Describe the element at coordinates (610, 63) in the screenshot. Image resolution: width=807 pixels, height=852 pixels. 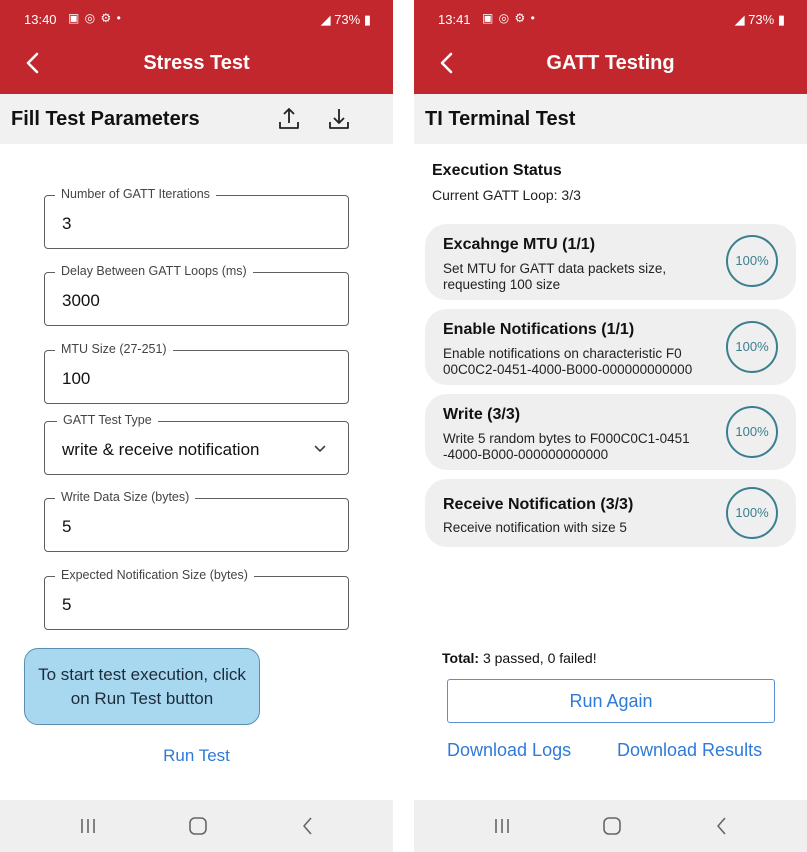
I see `screen-title: GATT Testing` at that location.